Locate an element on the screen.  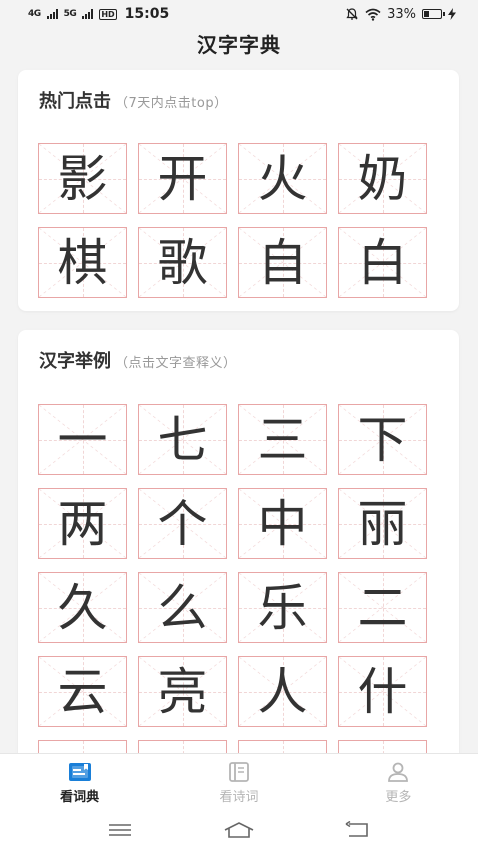
character-glyph: 两 is located at coordinates (82, 523).